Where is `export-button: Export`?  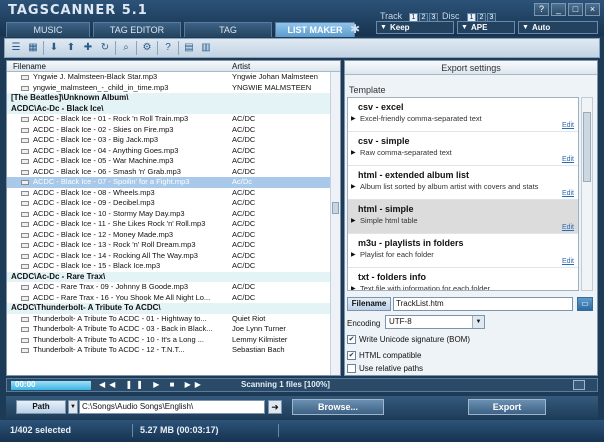 export-button: Export is located at coordinates (507, 407).